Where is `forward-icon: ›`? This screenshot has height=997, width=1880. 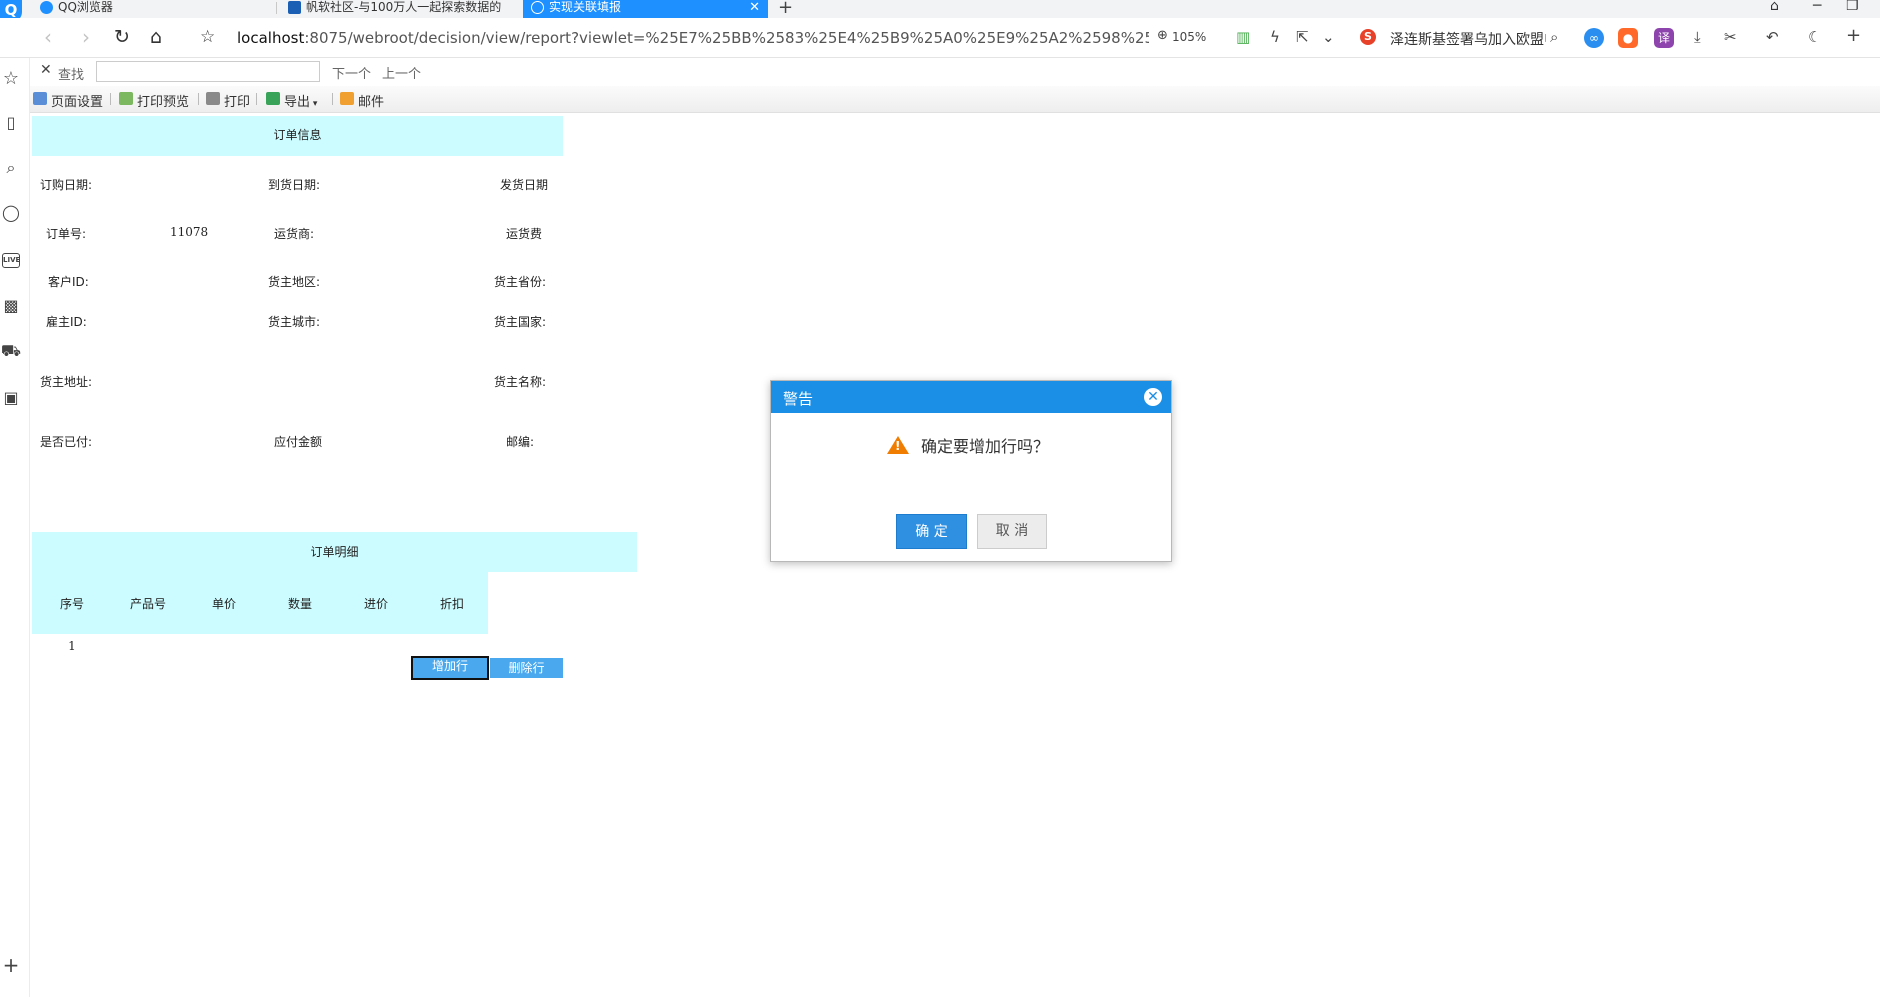
forward-icon: › is located at coordinates (86, 37).